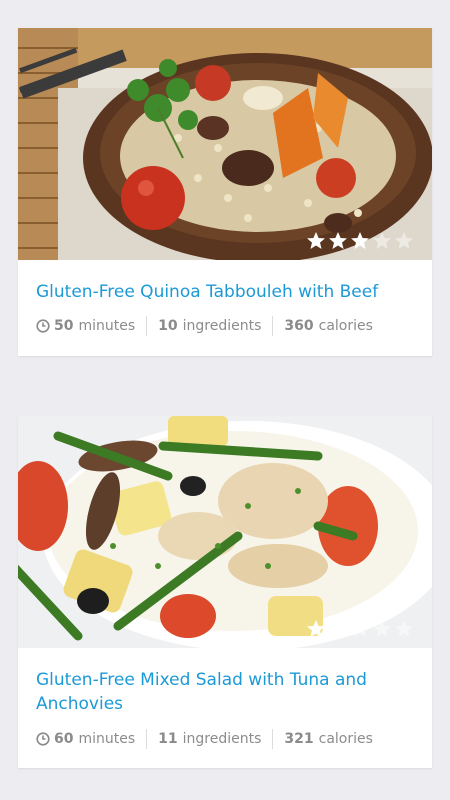 This screenshot has width=450, height=800. What do you see at coordinates (299, 326) in the screenshot?
I see `calories-value: 360` at bounding box center [299, 326].